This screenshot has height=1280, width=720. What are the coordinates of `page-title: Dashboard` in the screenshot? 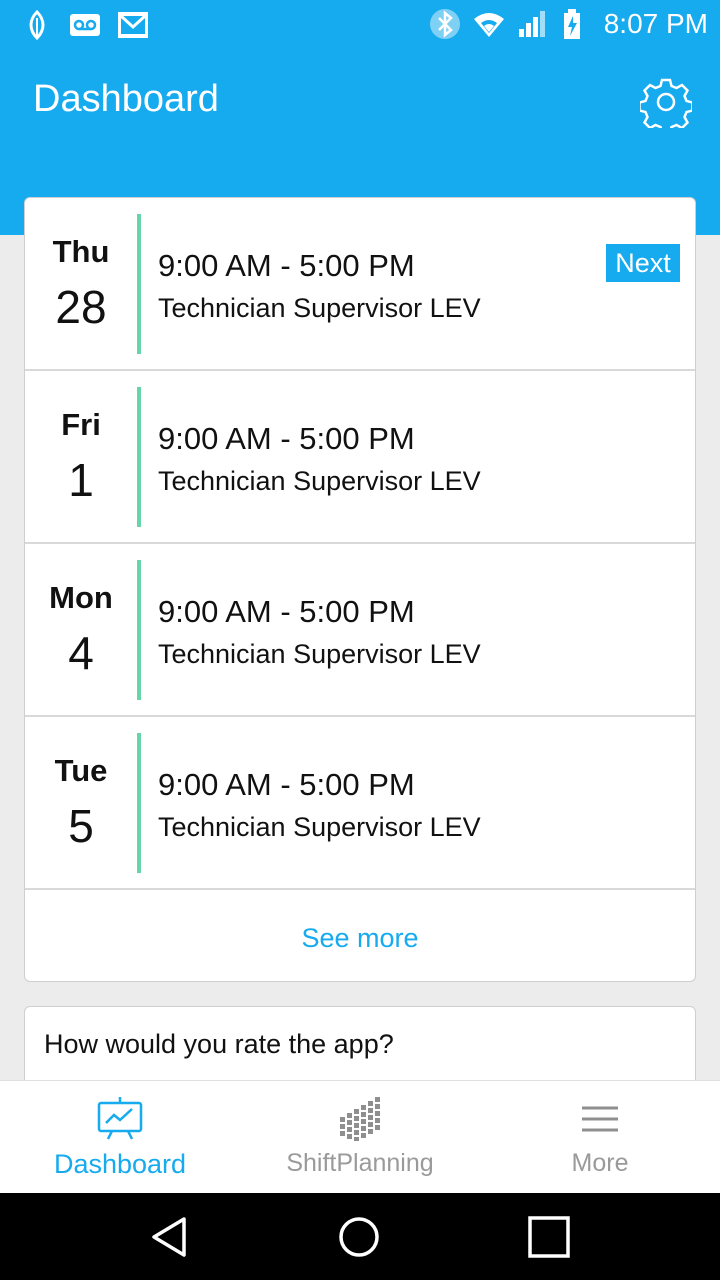 It's located at (126, 99).